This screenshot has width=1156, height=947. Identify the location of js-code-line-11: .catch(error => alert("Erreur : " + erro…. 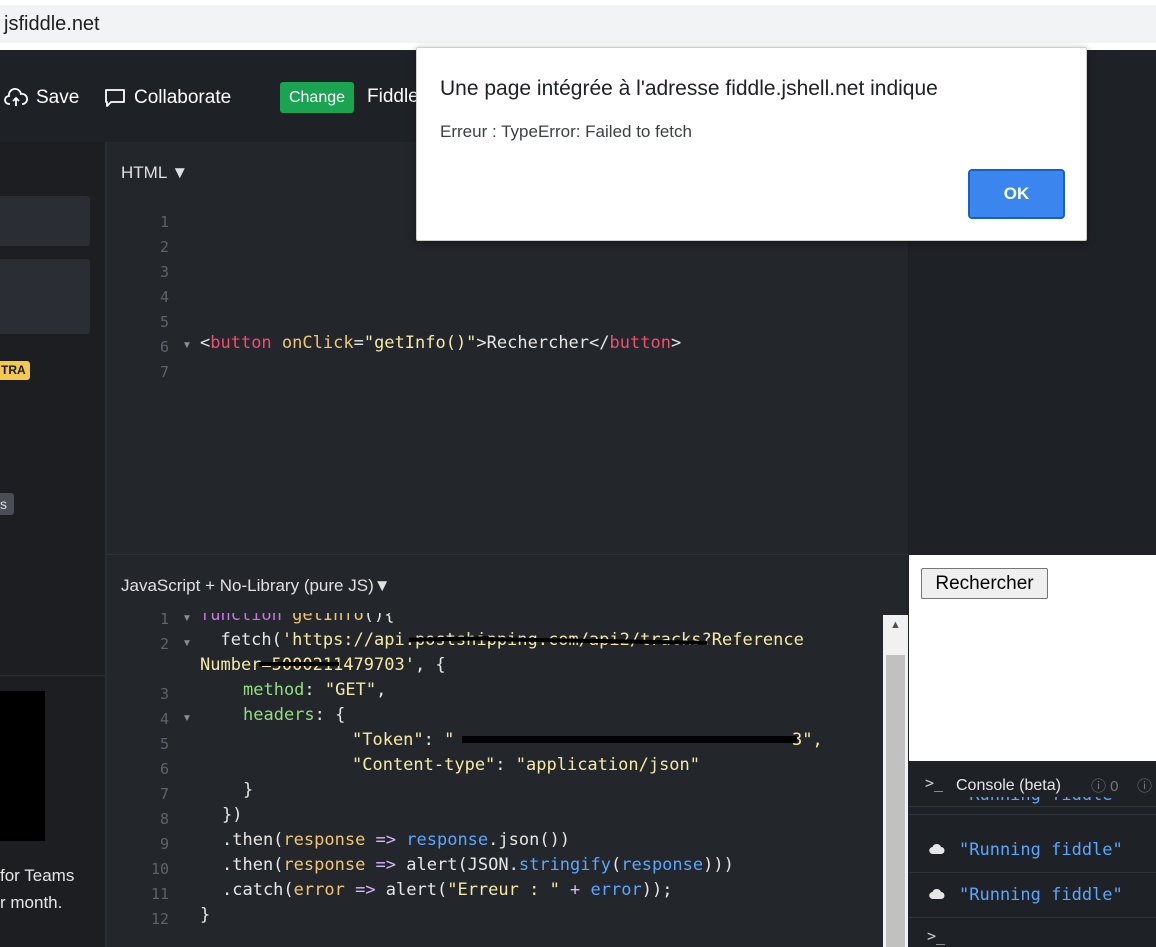
(447, 890).